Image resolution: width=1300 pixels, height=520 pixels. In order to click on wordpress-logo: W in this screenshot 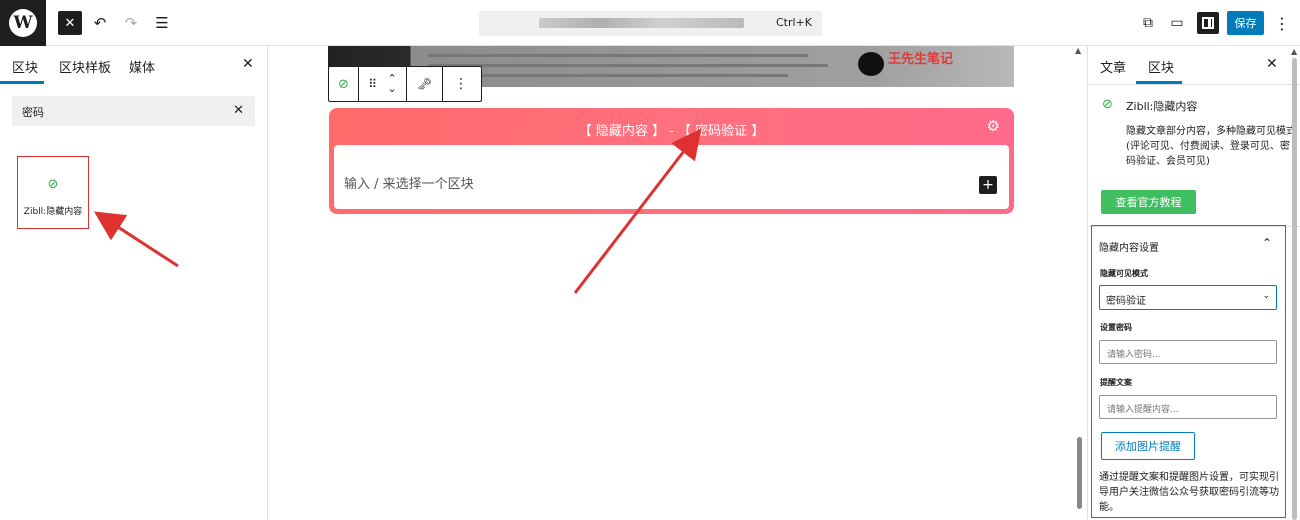, I will do `click(23, 23)`.